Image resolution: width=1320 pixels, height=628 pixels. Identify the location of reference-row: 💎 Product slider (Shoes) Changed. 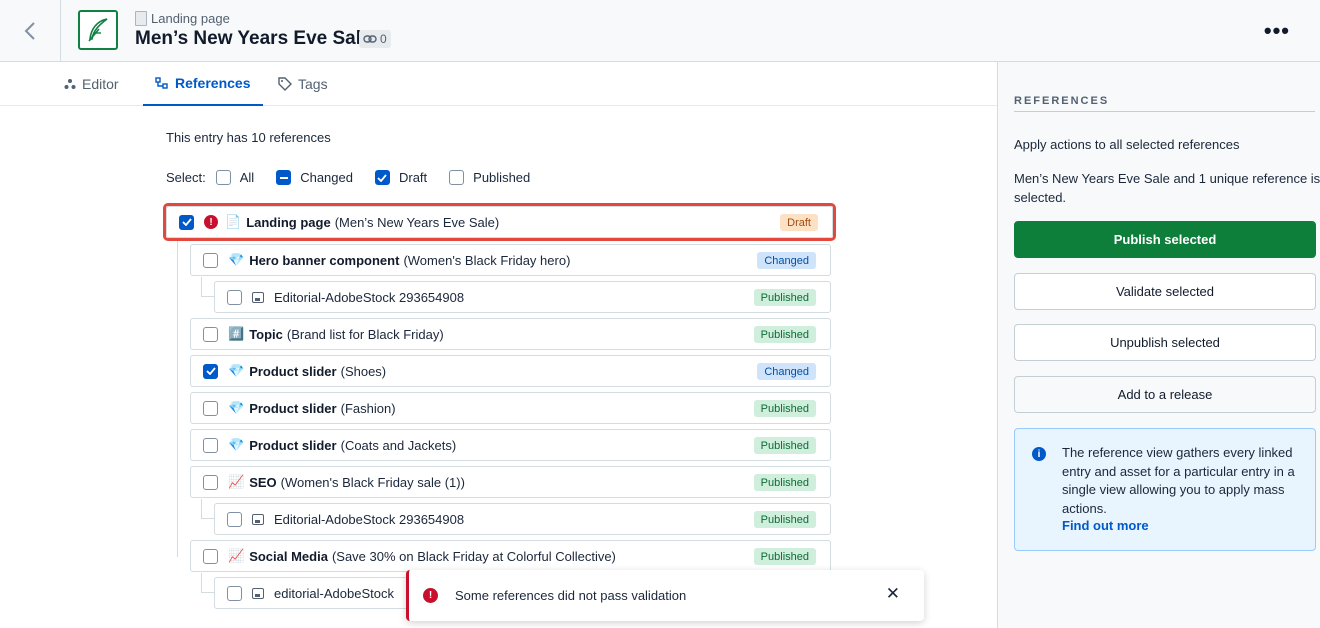
(510, 371).